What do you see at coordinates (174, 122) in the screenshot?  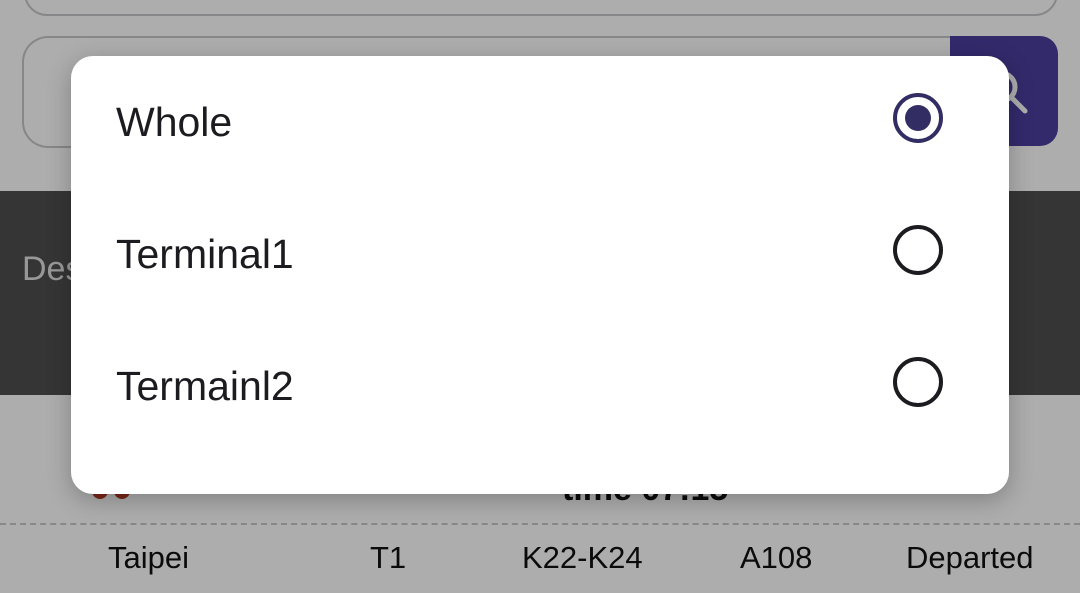 I see `option-label: Whole` at bounding box center [174, 122].